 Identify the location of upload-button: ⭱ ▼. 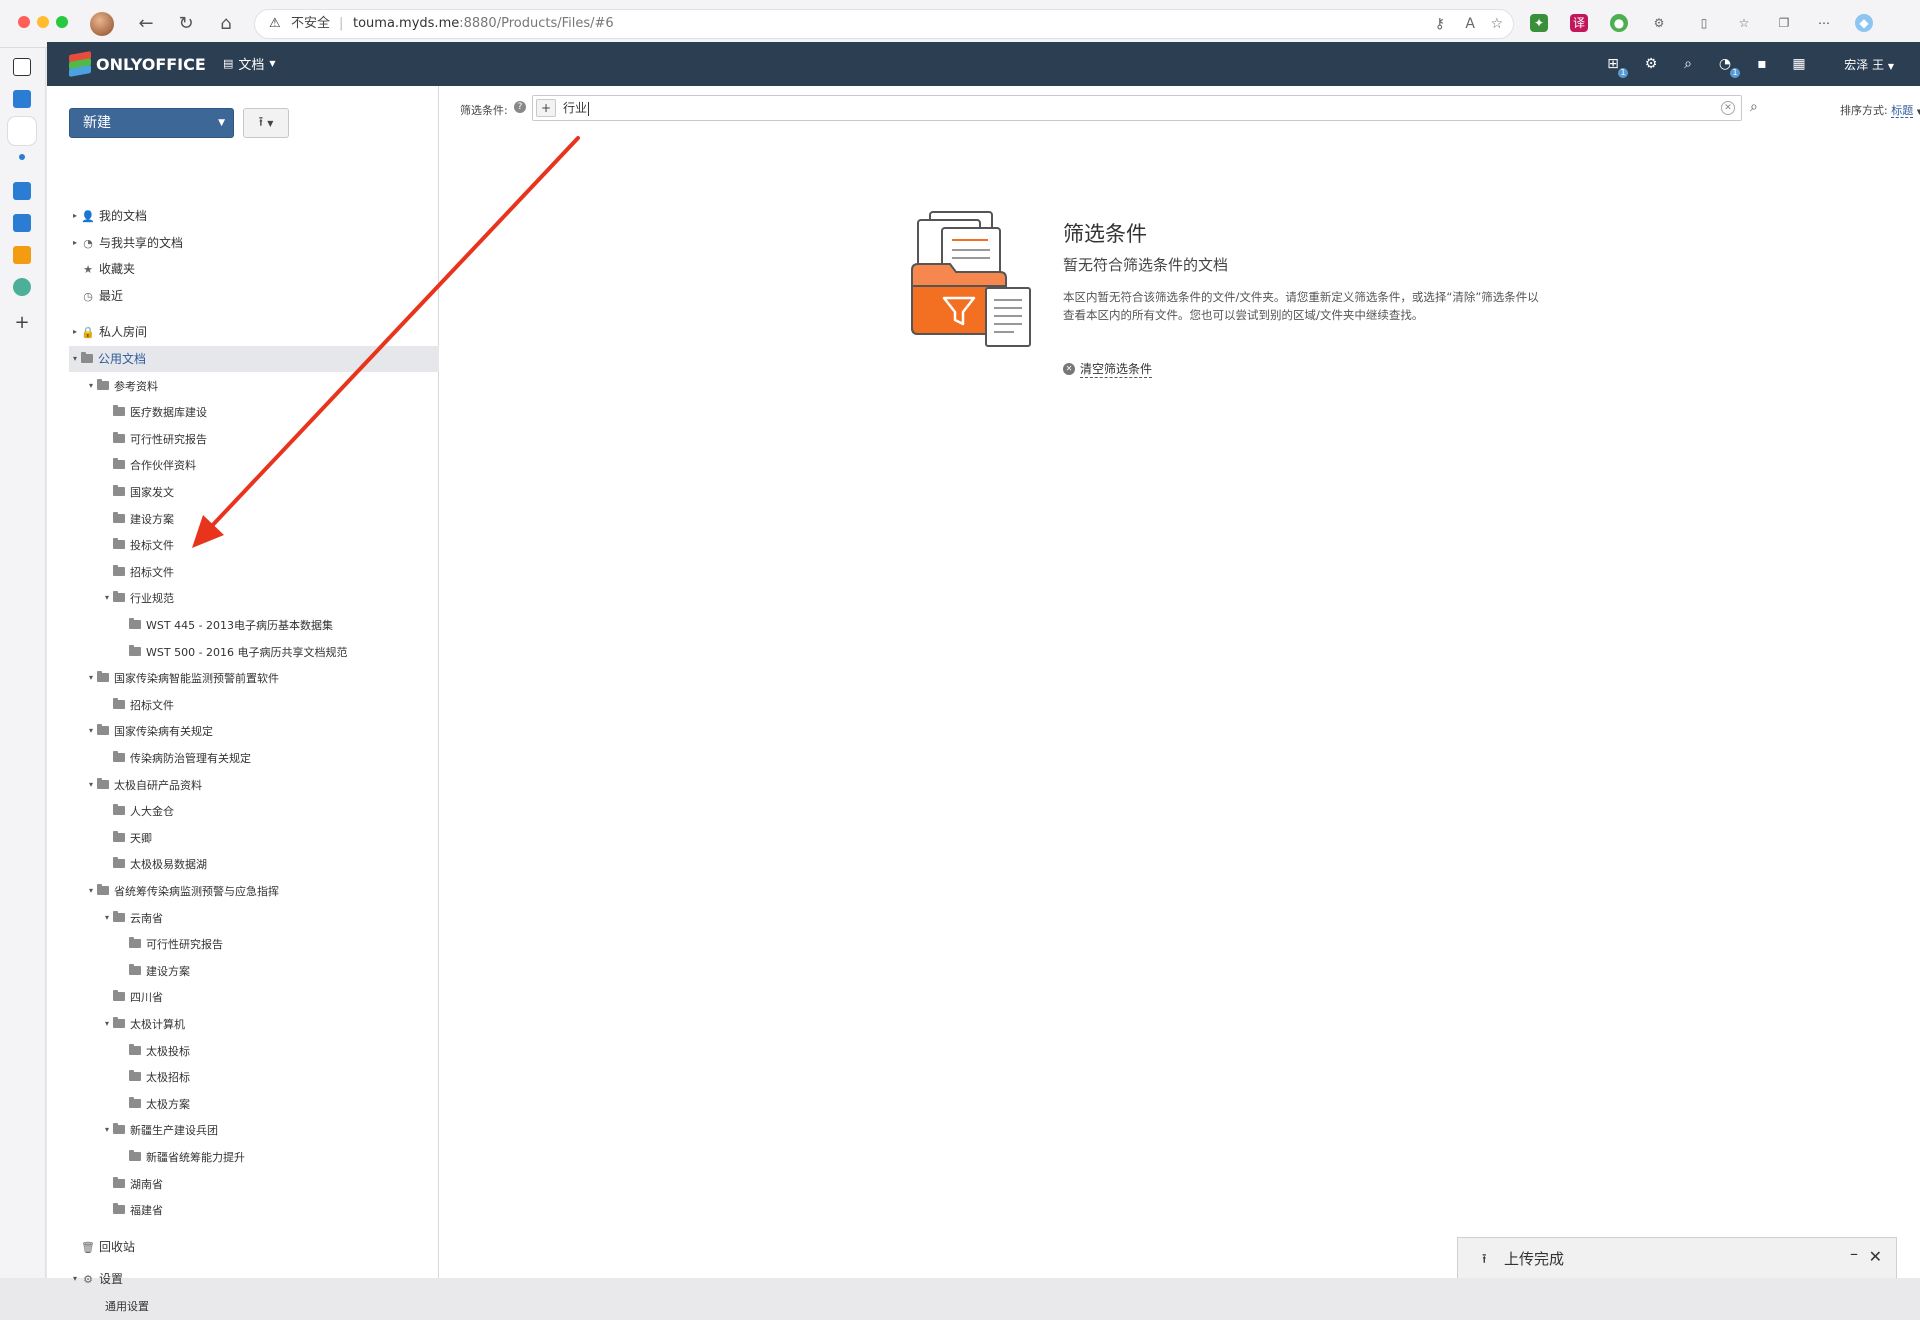
(266, 123).